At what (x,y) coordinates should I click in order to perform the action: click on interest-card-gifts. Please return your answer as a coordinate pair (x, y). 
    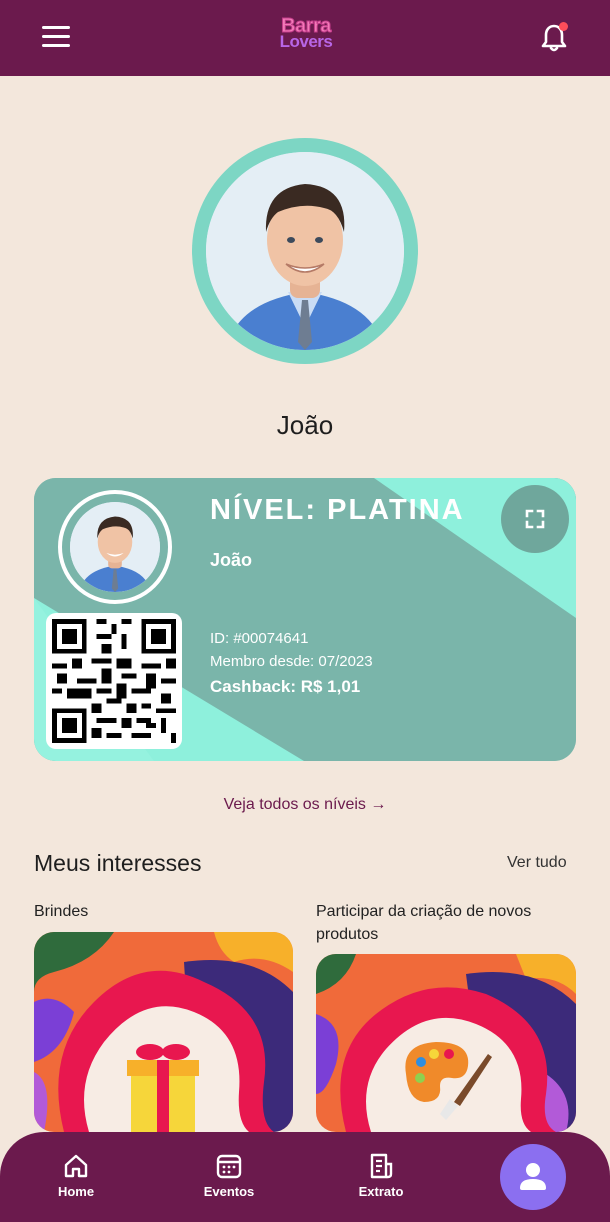
    Looking at the image, I should click on (163, 1032).